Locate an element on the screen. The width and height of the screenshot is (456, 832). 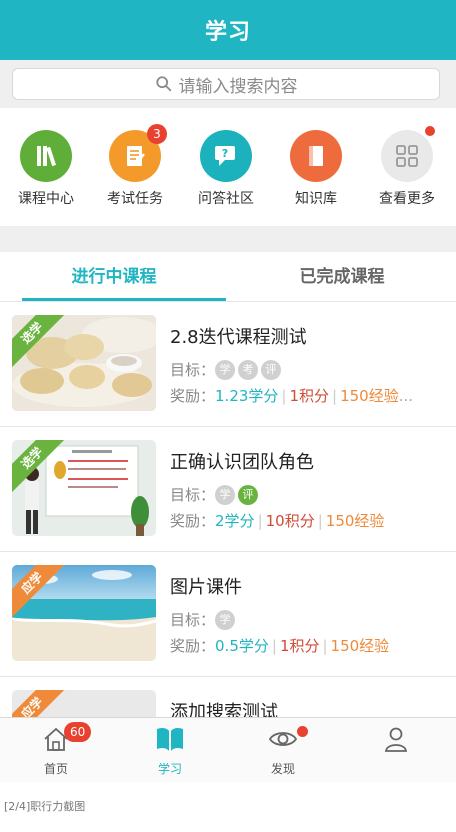
search-icon is located at coordinates (163, 84).